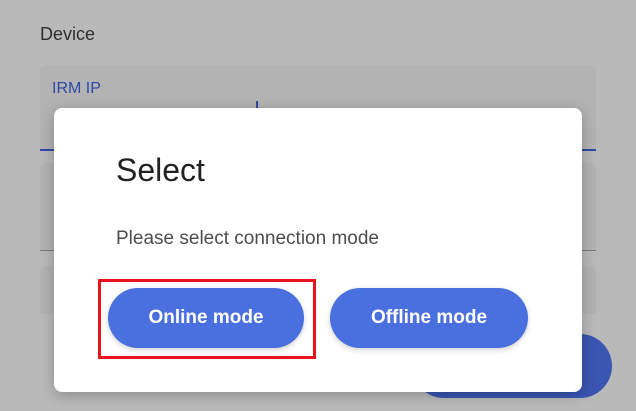  What do you see at coordinates (160, 170) in the screenshot?
I see `dialog-title: Select` at bounding box center [160, 170].